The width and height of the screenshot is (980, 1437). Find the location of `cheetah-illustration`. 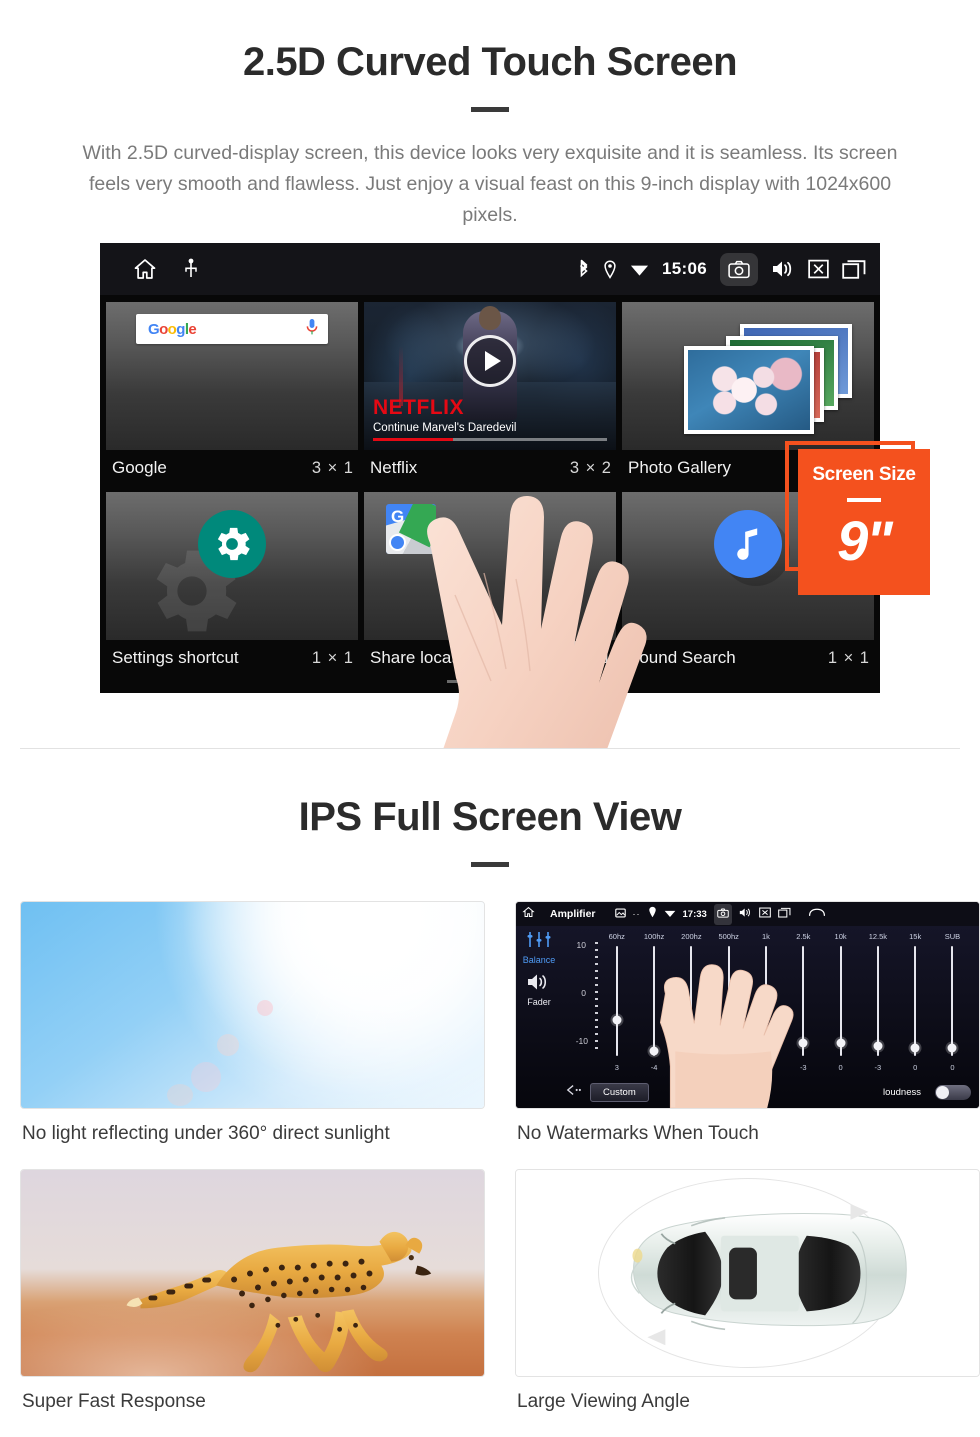

cheetah-illustration is located at coordinates (279, 1302).